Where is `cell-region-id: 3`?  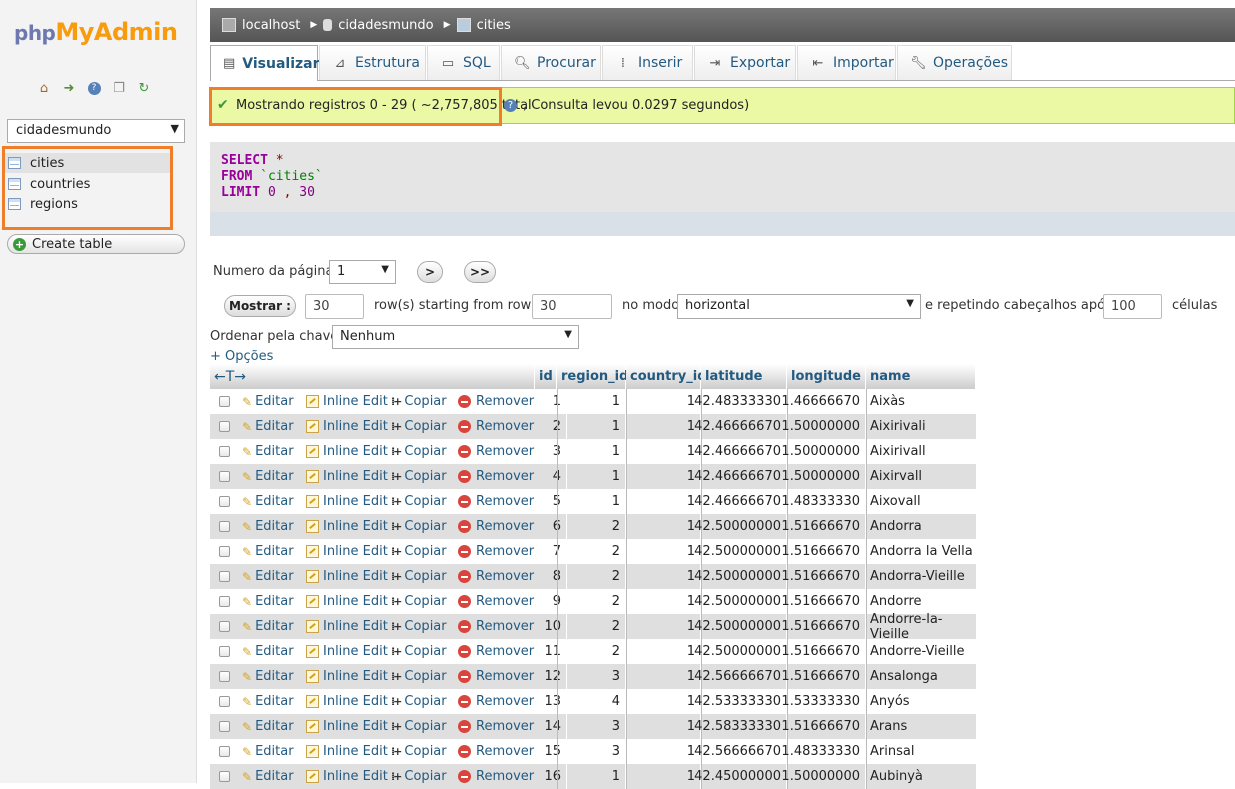
cell-region-id: 3 is located at coordinates (591, 751).